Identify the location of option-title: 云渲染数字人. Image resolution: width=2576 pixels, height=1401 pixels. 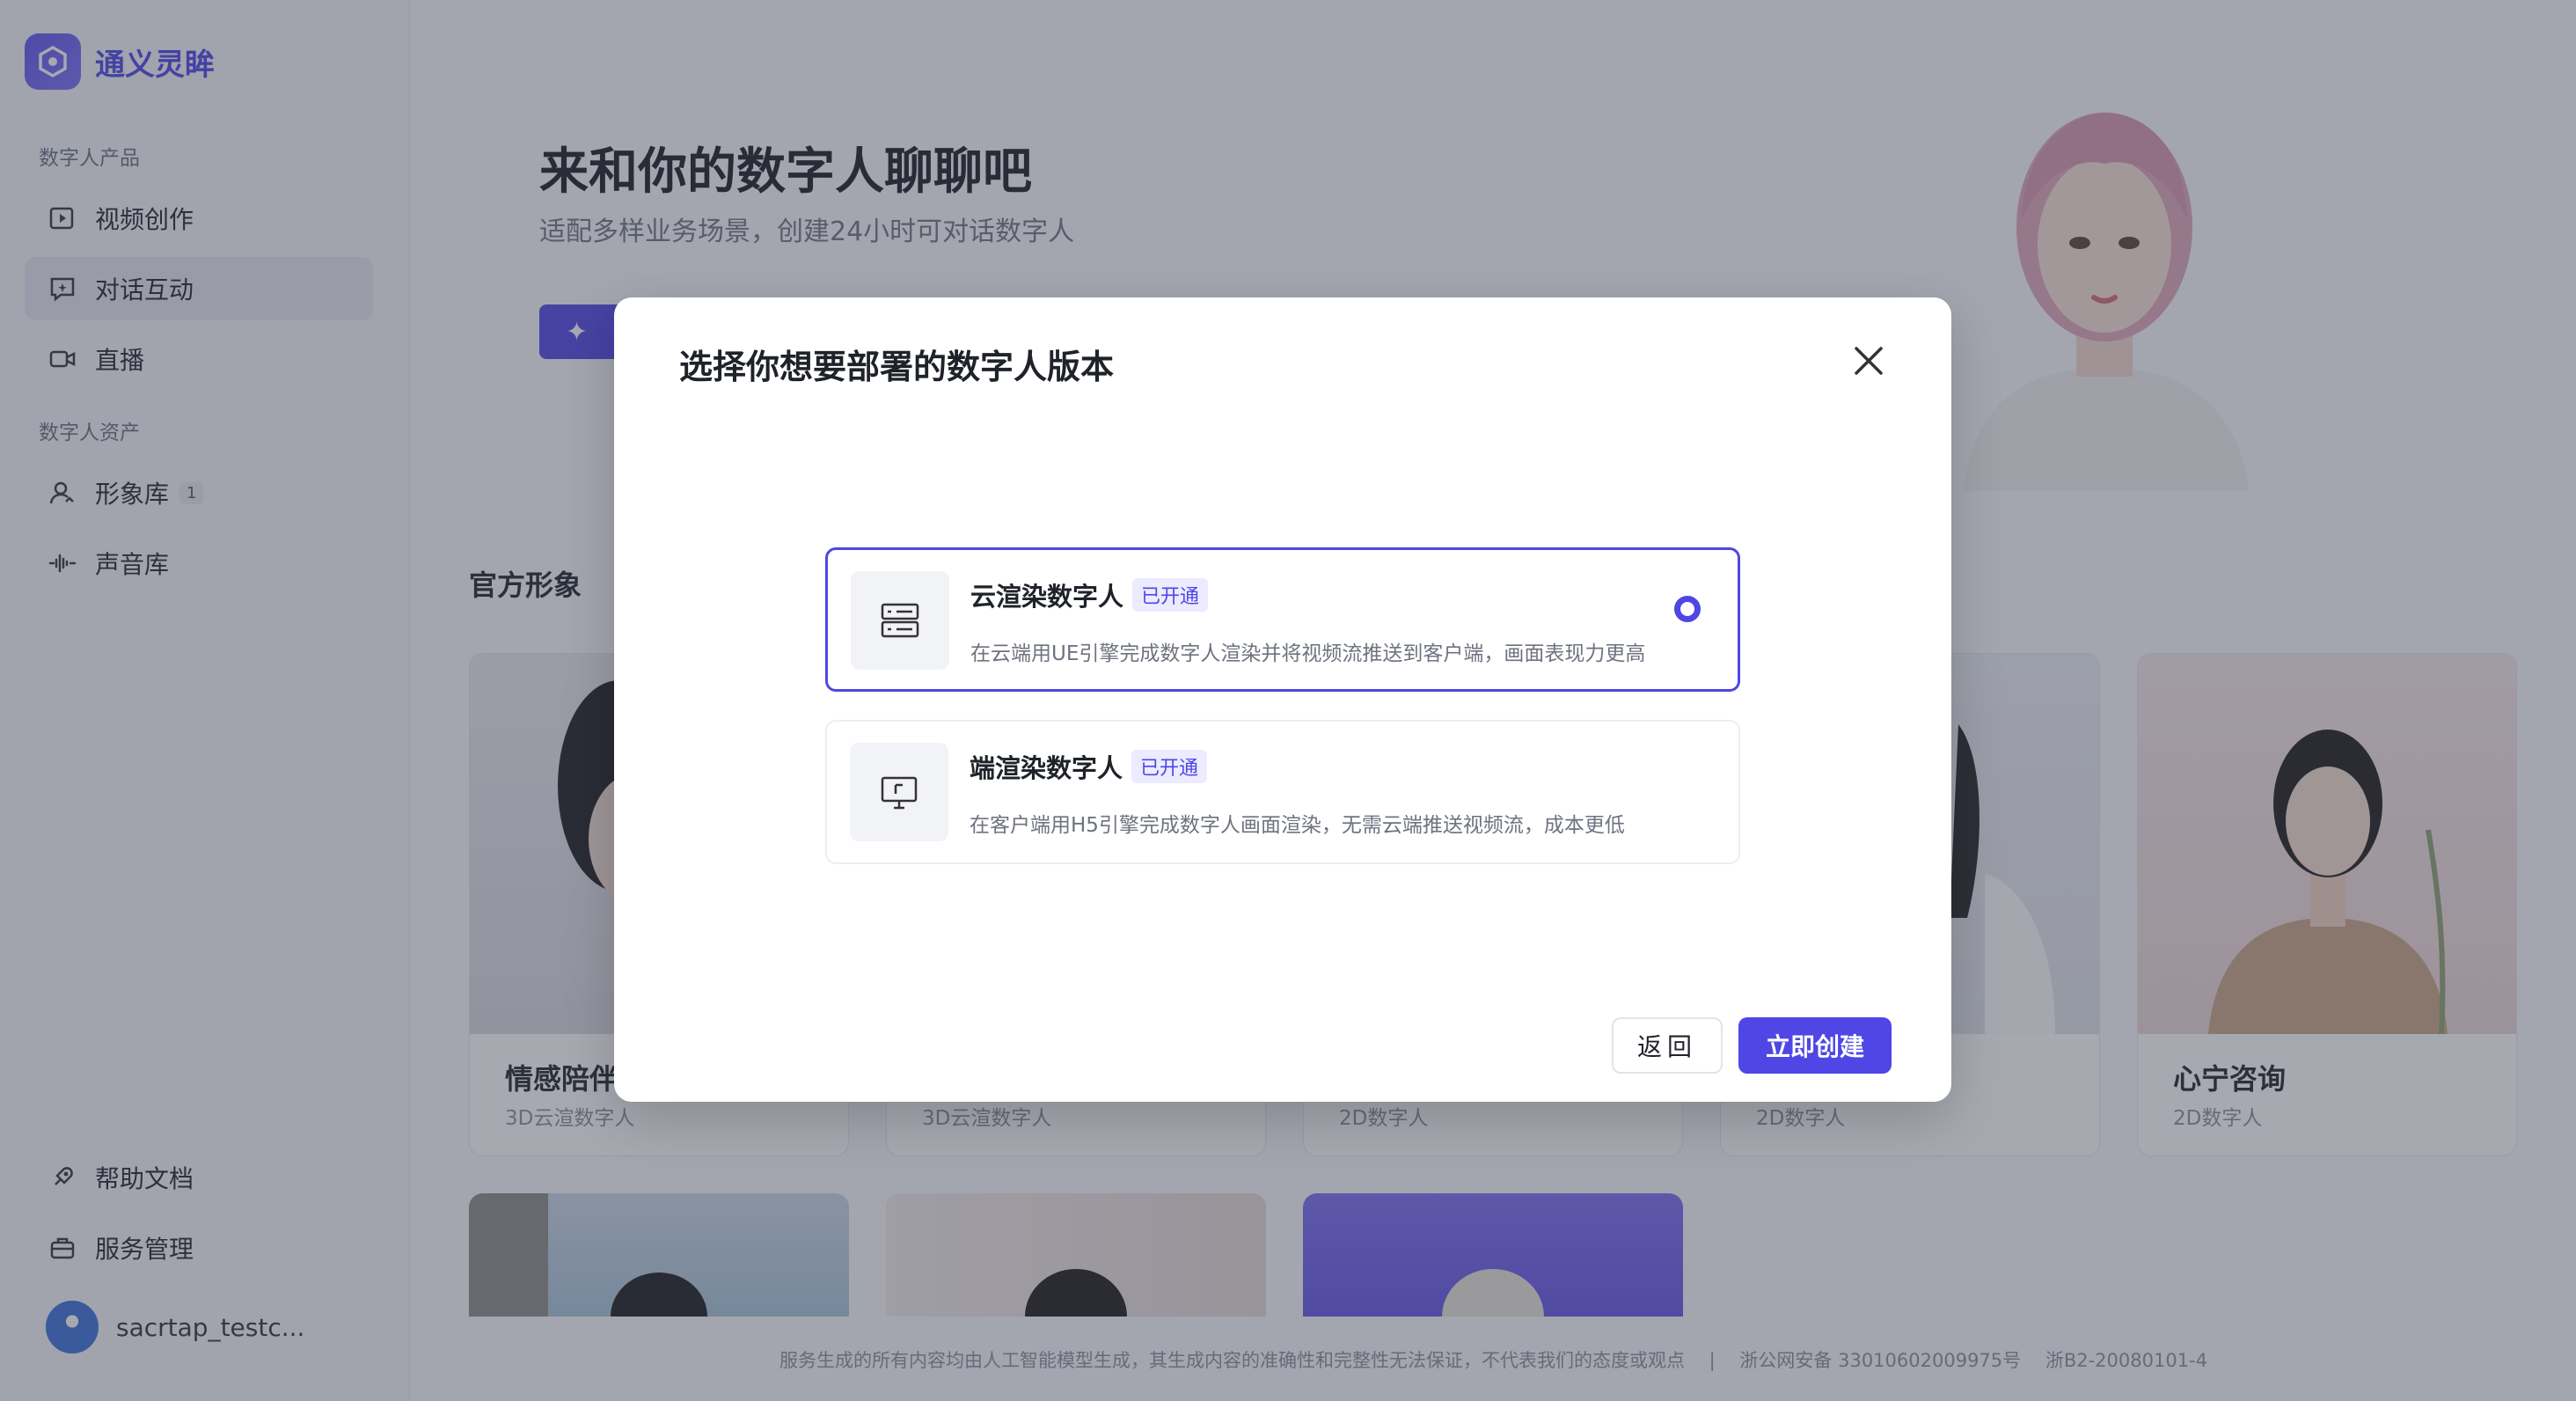
(1047, 597).